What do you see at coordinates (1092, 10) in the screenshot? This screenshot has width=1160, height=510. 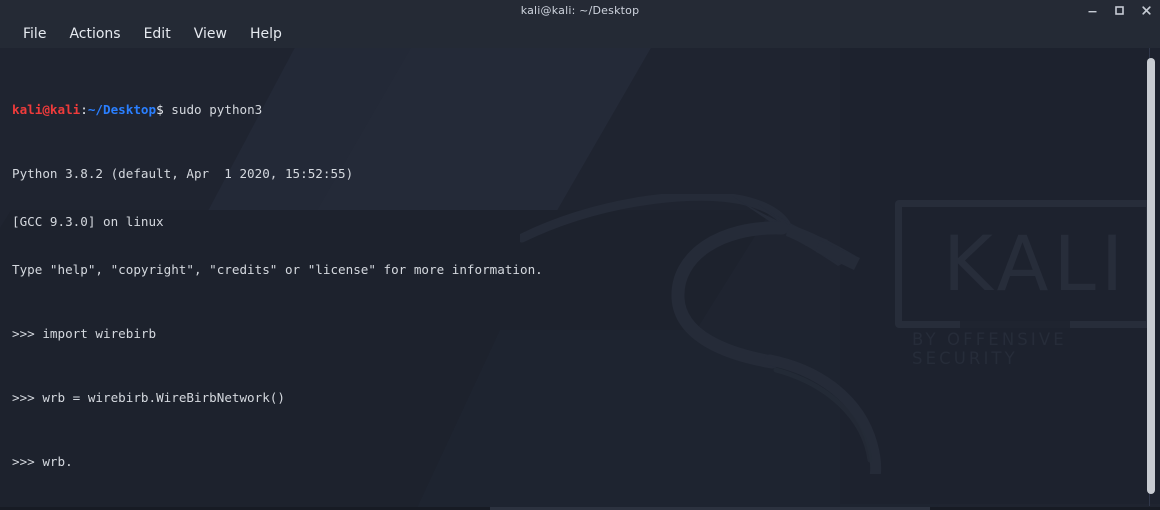 I see `minimize-icon` at bounding box center [1092, 10].